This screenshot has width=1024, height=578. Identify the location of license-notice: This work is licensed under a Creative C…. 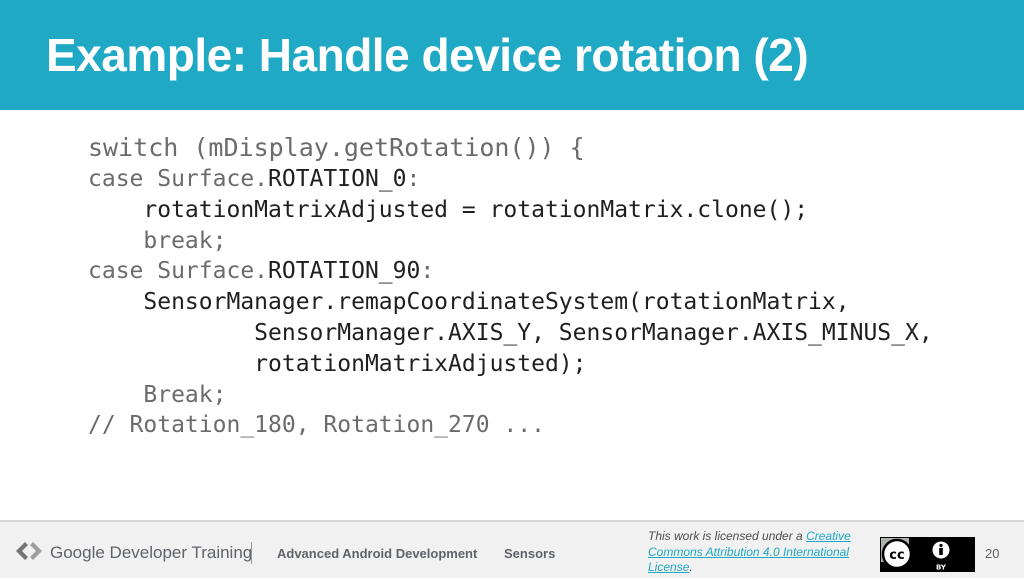
(749, 551).